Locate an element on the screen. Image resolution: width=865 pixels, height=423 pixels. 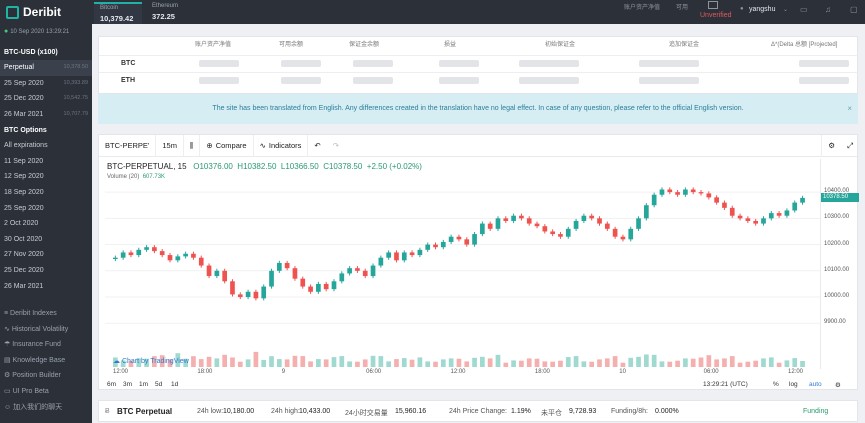
compare-button: ⊕ Compare is located at coordinates (227, 145).